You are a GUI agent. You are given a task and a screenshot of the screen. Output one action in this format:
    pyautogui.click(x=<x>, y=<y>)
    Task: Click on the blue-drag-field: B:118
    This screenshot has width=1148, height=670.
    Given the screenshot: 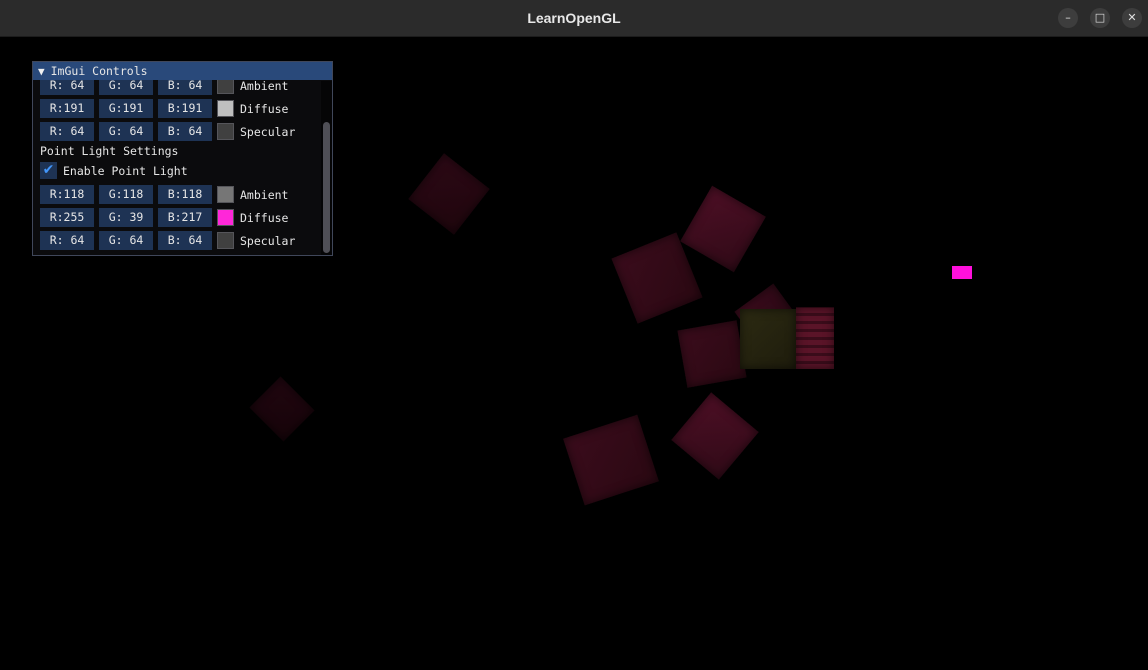 What is the action you would take?
    pyautogui.click(x=185, y=194)
    